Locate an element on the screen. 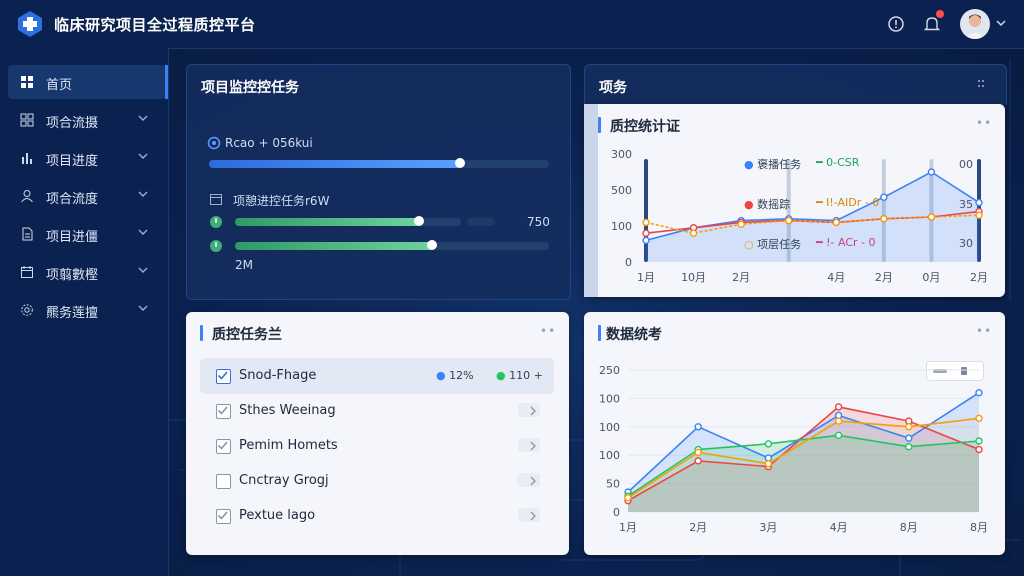 Image resolution: width=1024 pixels, height=576 pixels. data-stats-chart: 0 50 100 100 100 250 1月 2月 3月 4月 8月 8月 is located at coordinates (793, 449).